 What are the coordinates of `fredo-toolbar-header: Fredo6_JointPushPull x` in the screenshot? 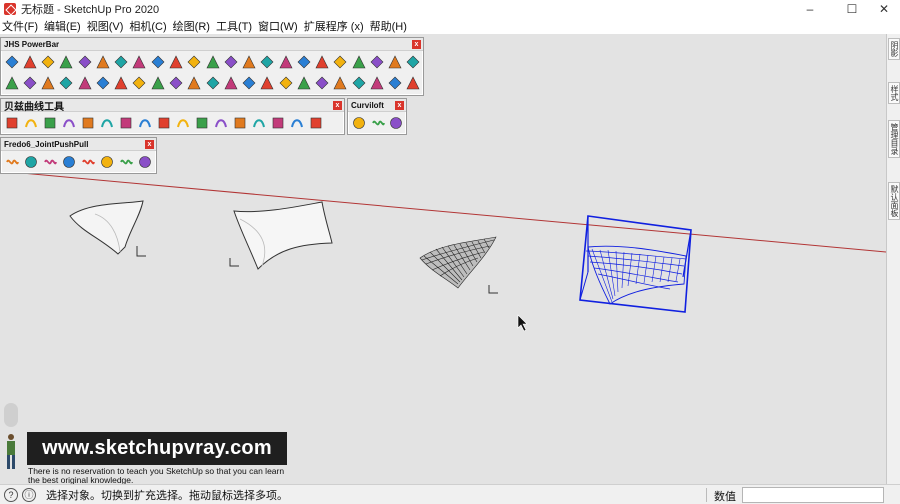 It's located at (78, 144).